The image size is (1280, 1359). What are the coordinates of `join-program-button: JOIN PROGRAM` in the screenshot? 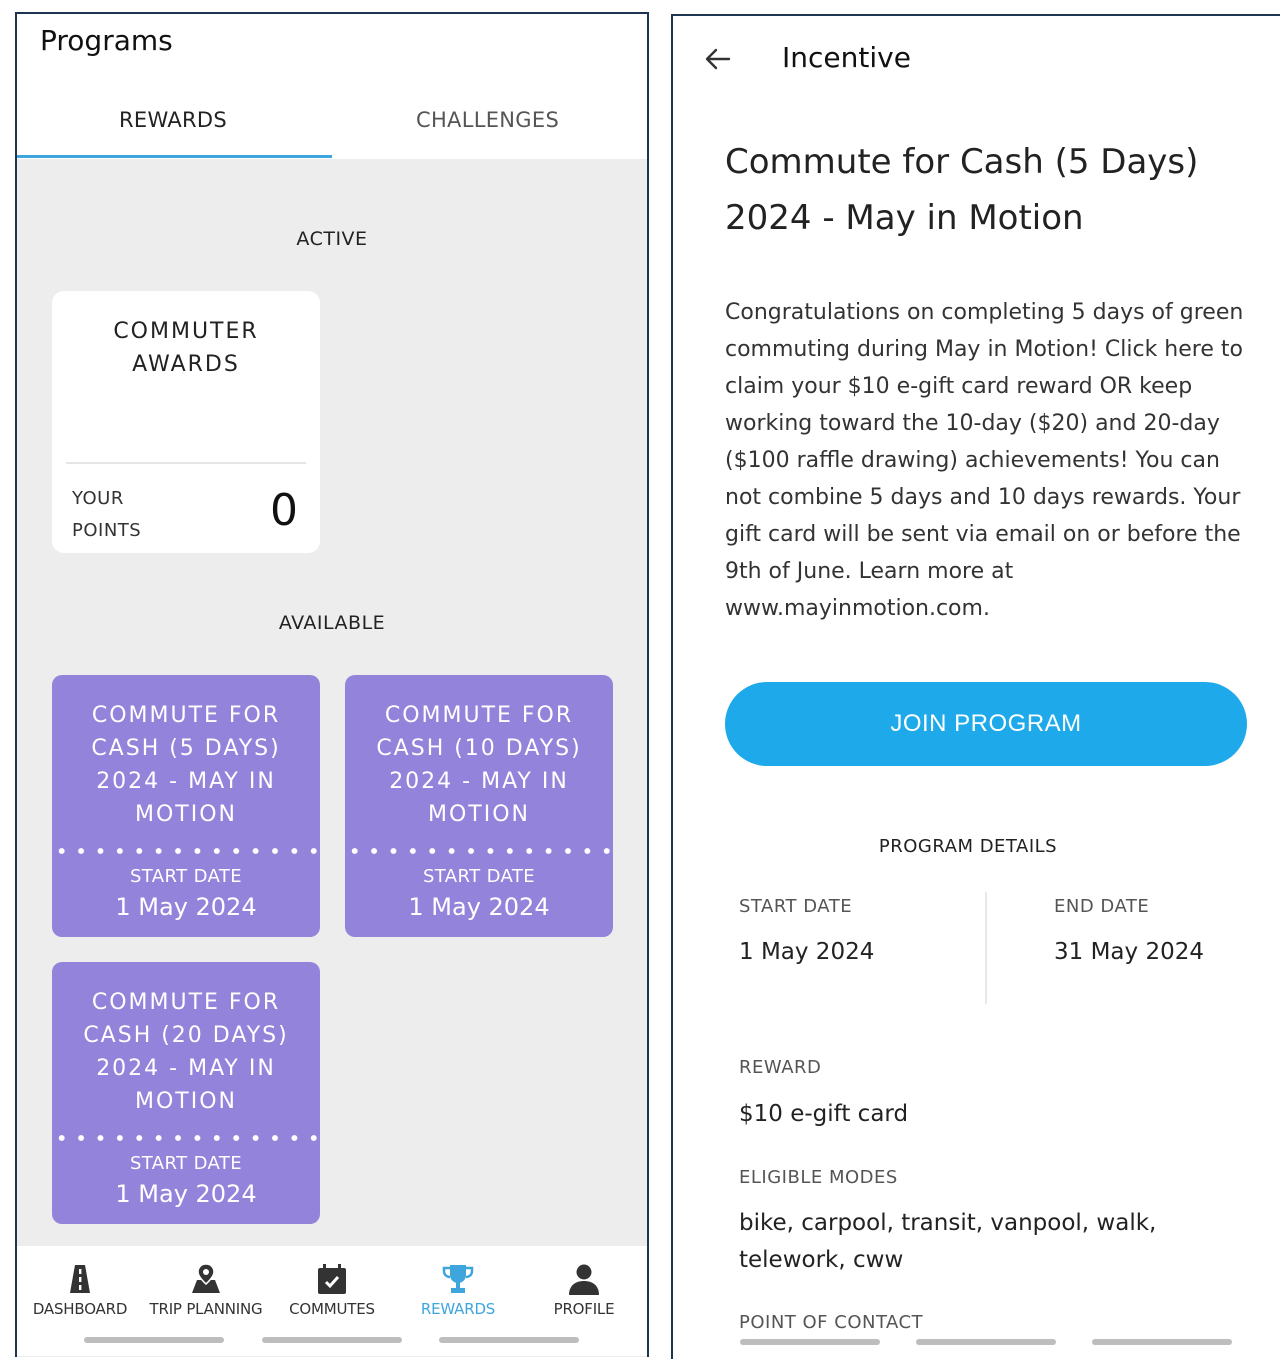 It's located at (986, 724).